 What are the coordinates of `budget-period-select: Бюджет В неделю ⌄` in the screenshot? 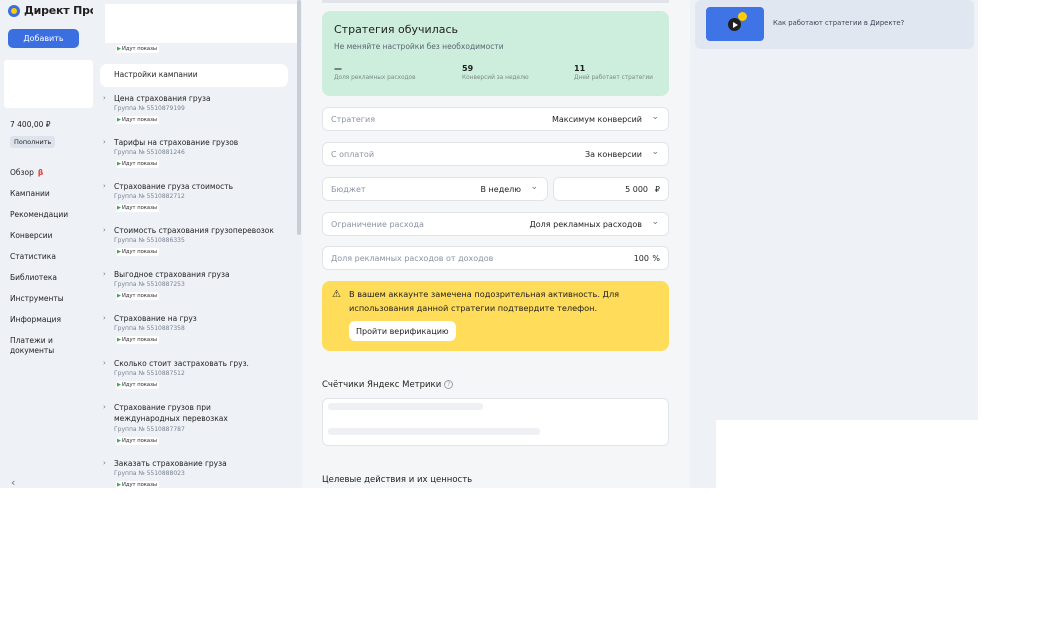 It's located at (435, 189).